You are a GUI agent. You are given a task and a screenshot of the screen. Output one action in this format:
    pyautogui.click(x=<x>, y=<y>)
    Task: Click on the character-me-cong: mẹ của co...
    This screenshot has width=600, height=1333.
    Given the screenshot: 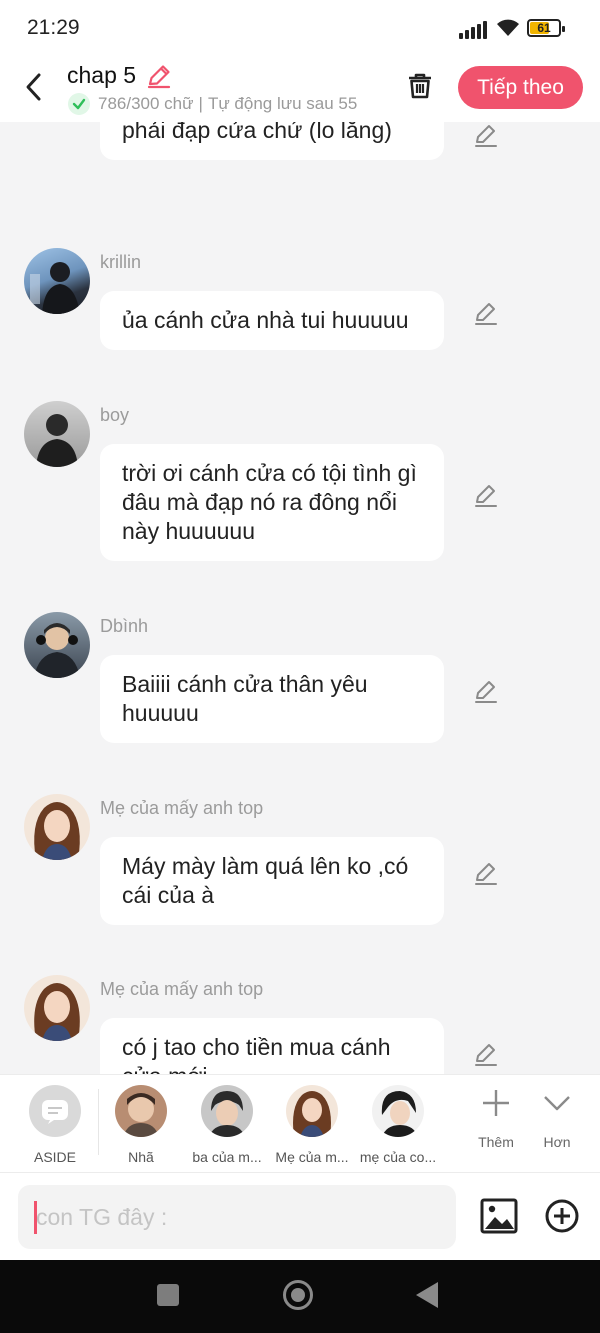 What is the action you would take?
    pyautogui.click(x=398, y=1125)
    